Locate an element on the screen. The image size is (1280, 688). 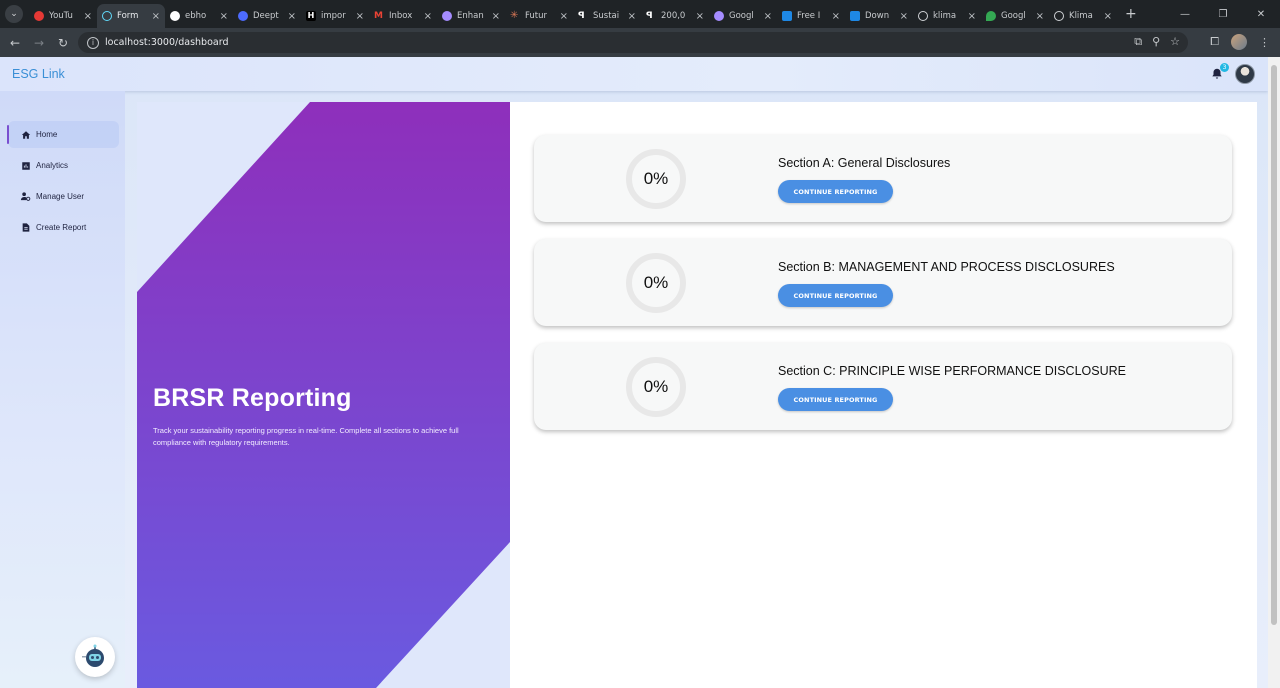
browser-tab: Himpor × is located at coordinates (335, 16).